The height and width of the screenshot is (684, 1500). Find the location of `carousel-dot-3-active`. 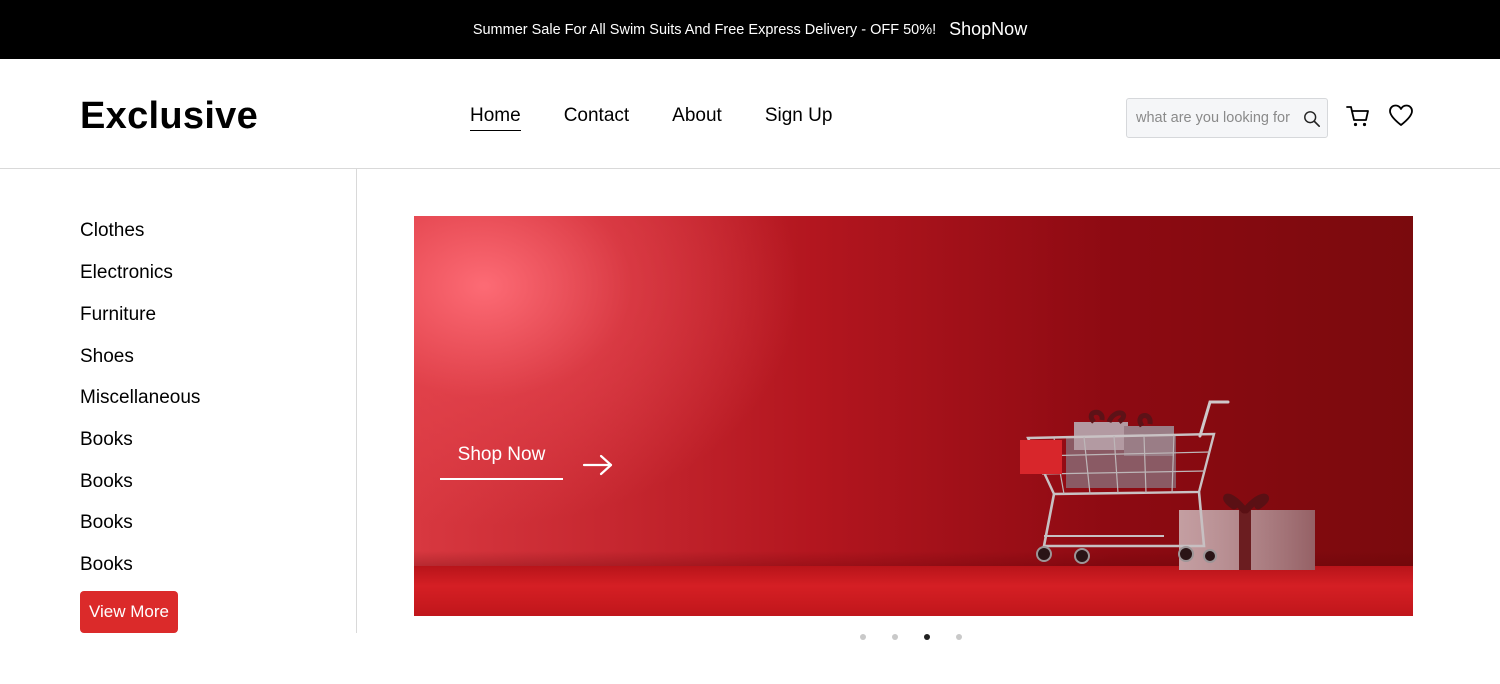

carousel-dot-3-active is located at coordinates (927, 637).